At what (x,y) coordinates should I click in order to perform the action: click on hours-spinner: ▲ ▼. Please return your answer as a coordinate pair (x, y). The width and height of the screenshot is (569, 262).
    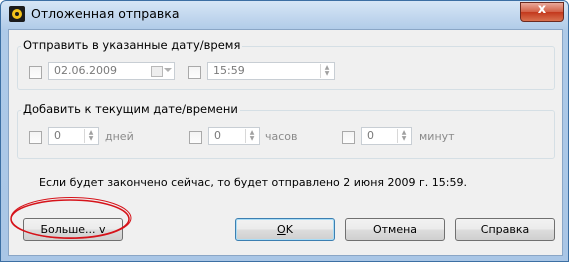
    Looking at the image, I should click on (251, 136).